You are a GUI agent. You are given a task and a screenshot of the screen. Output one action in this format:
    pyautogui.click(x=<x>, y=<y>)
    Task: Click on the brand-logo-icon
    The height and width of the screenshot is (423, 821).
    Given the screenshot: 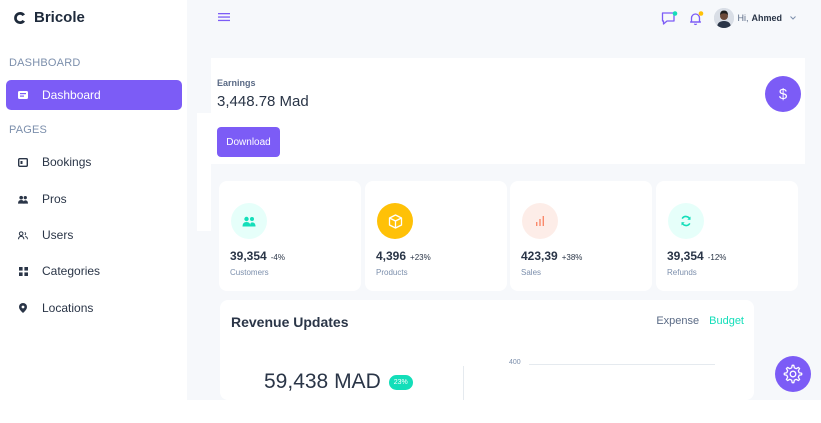 What is the action you would take?
    pyautogui.click(x=19, y=17)
    